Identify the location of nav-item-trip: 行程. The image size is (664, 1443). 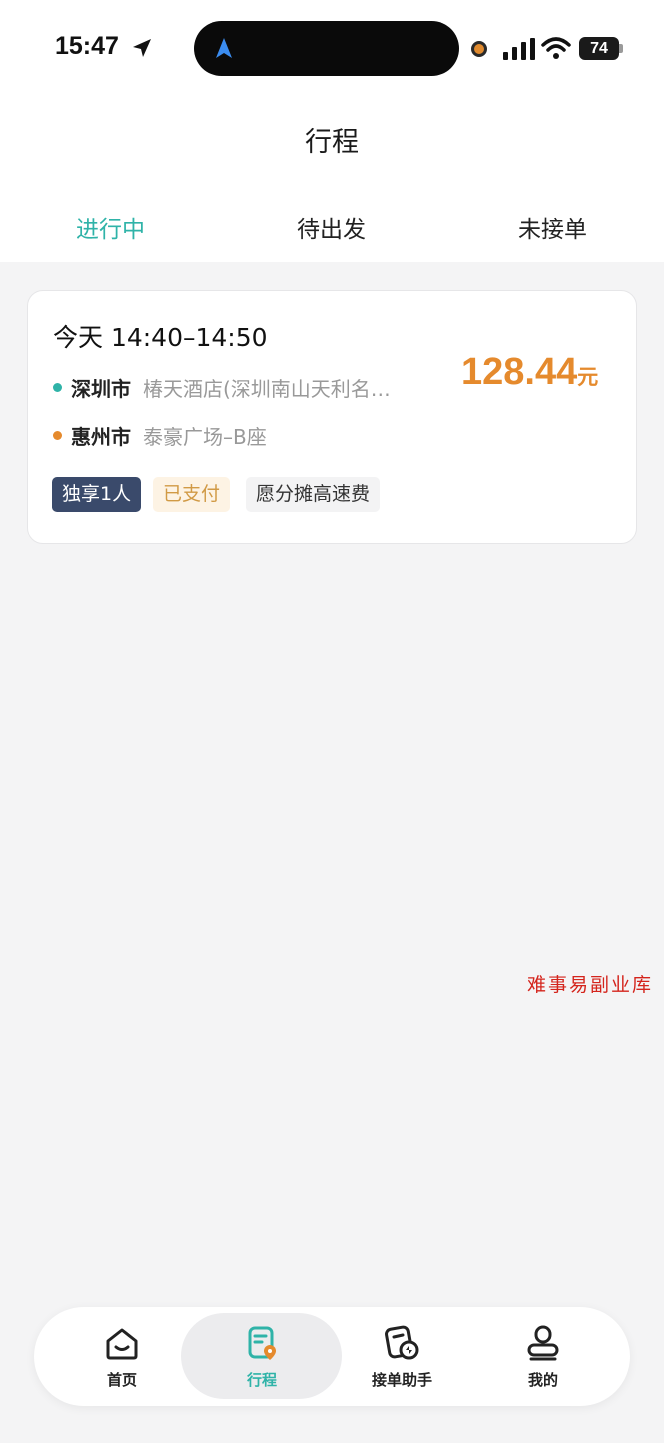
(262, 1360).